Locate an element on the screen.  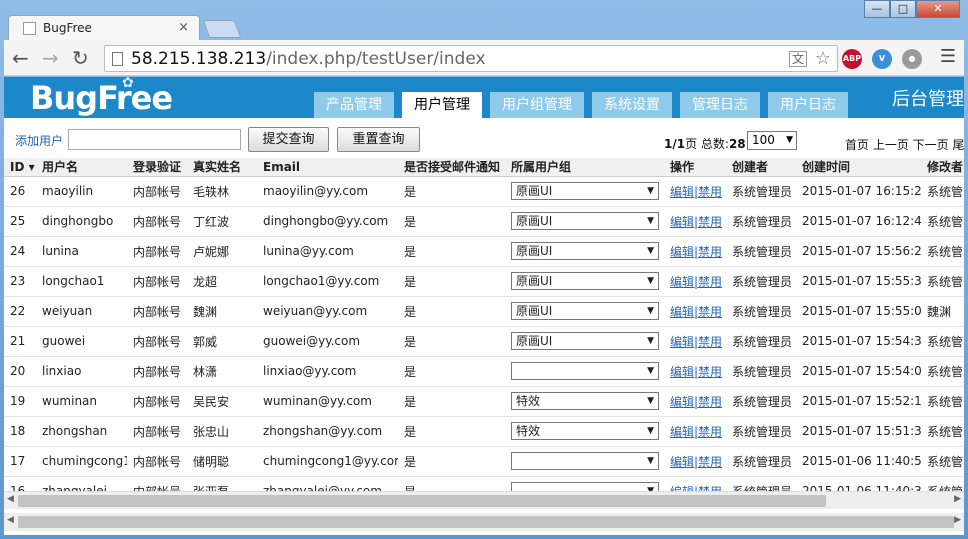
cell-realname: 毛轶林 is located at coordinates (222, 191).